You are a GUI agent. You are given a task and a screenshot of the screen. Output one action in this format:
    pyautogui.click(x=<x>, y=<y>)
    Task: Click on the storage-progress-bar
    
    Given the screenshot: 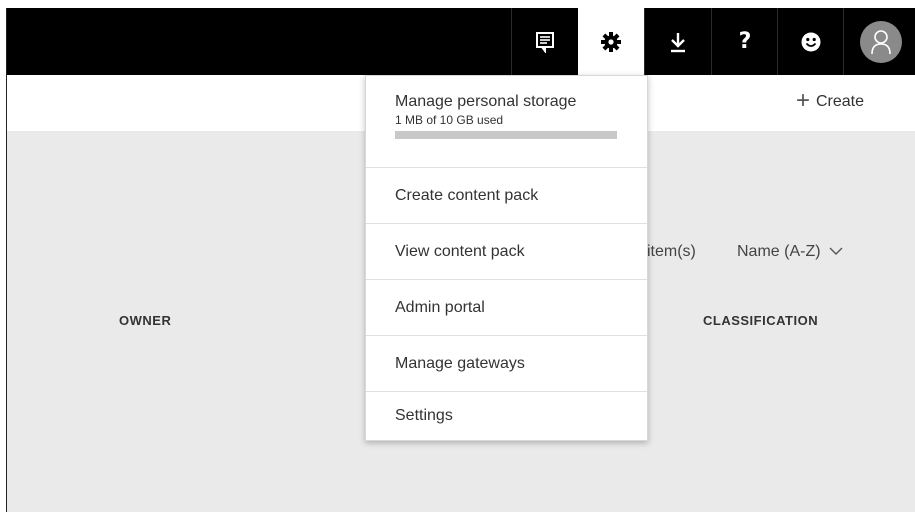 What is the action you would take?
    pyautogui.click(x=506, y=135)
    